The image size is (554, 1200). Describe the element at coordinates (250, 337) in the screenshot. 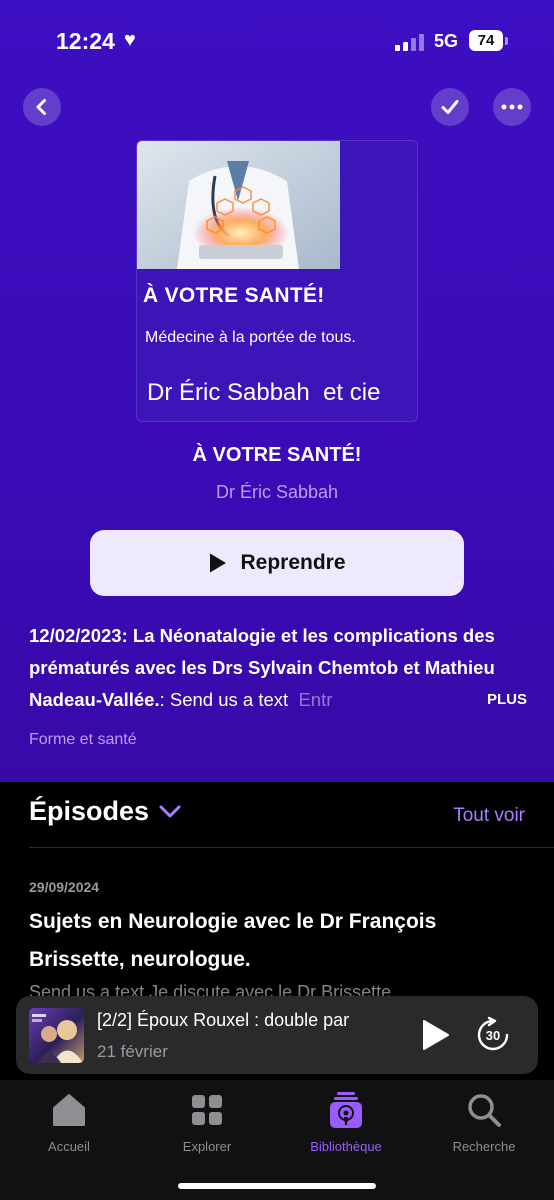

I see `cover-subtitle: Médecine à la portée de tous.` at that location.